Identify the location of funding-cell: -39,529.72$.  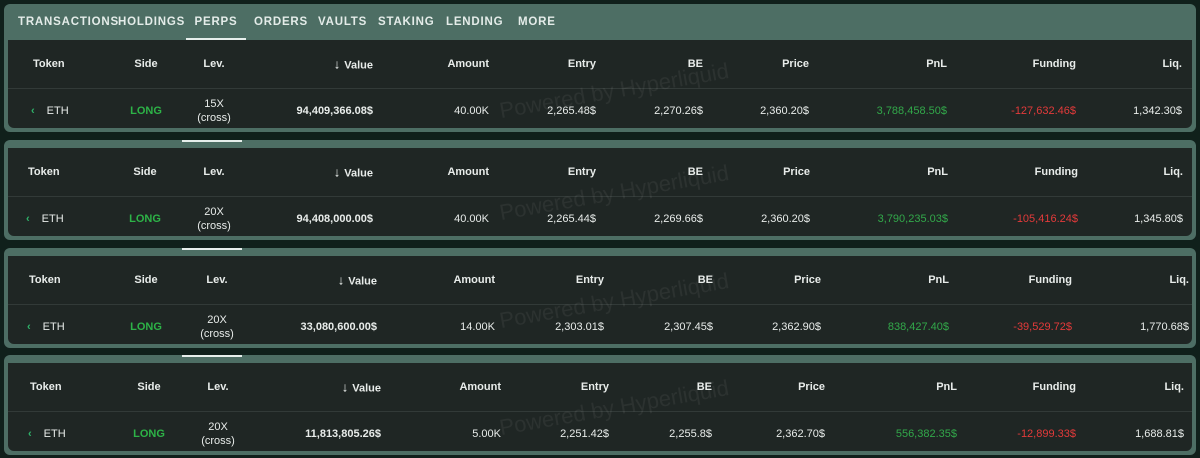
(1042, 326).